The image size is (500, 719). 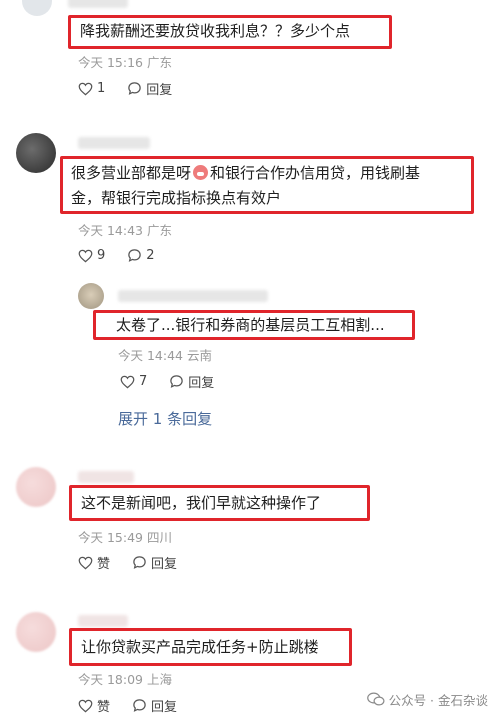 What do you see at coordinates (110, 230) in the screenshot?
I see `comment-time: 今天 14:43` at bounding box center [110, 230].